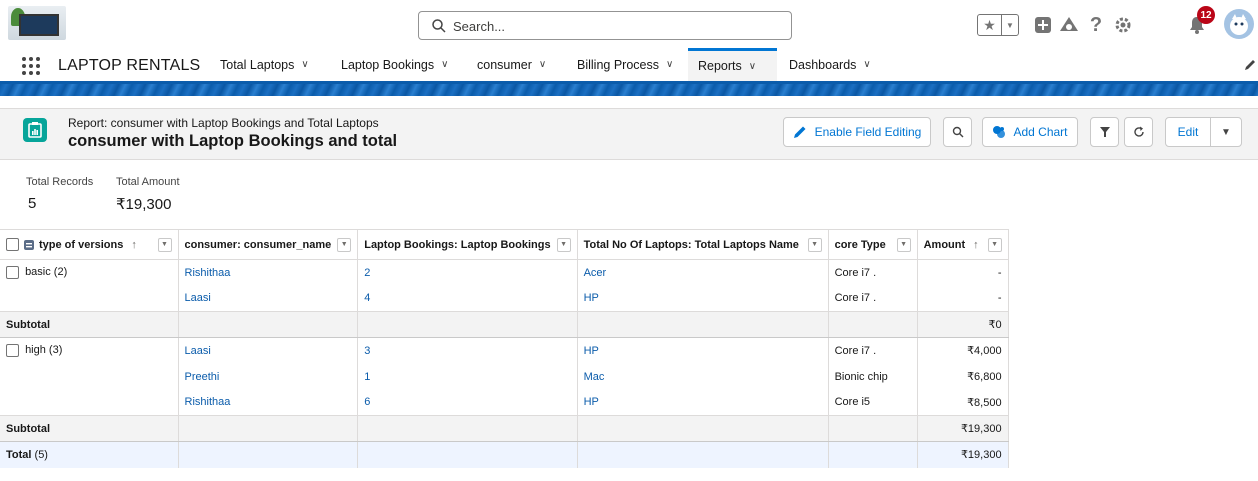  Describe the element at coordinates (148, 182) in the screenshot. I see `total-amount-label: Total Amount` at that location.